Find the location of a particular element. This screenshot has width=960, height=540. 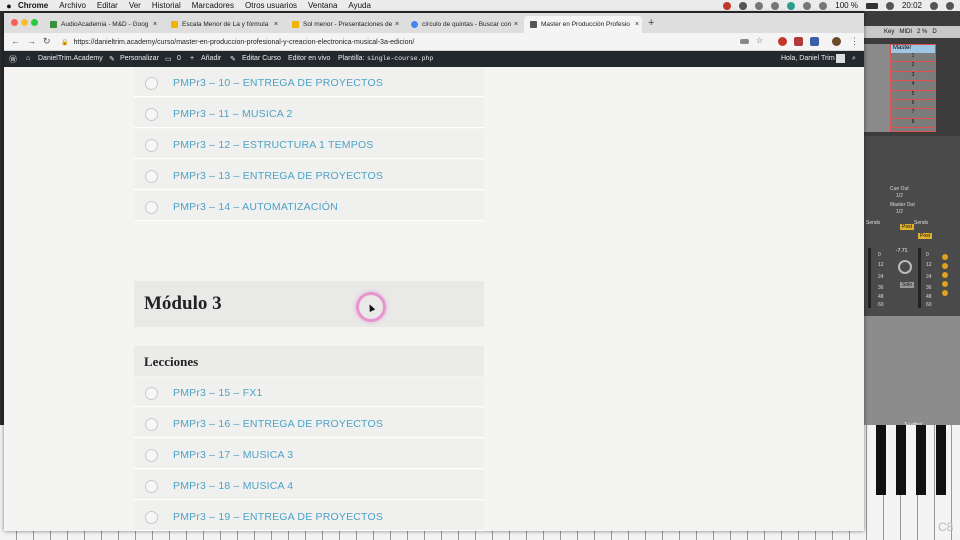

dropbox-icon is located at coordinates (743, 5).